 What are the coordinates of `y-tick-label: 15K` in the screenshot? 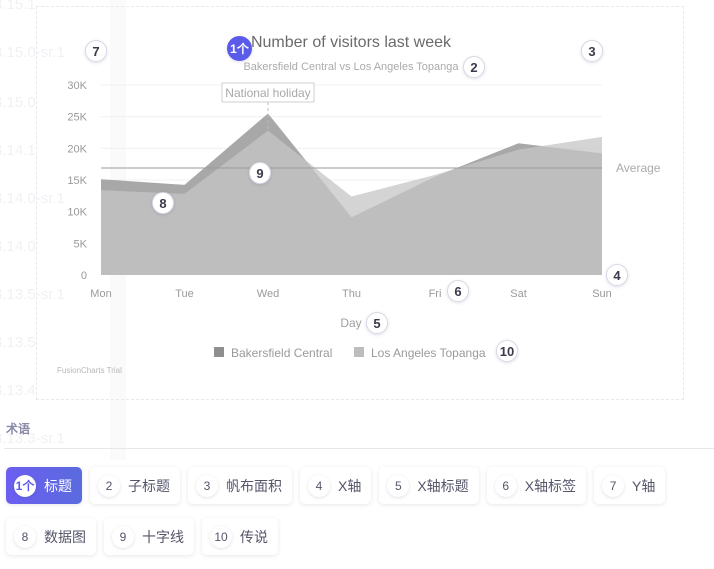 It's located at (77, 181).